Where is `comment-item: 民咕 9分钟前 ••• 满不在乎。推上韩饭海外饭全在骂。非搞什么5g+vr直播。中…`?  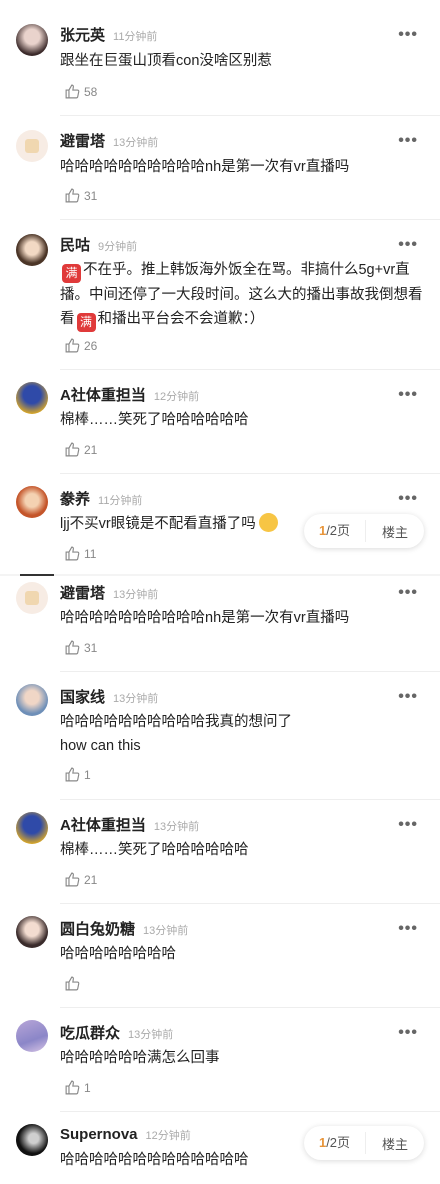 comment-item: 民咕 9分钟前 ••• 满不在乎。推上韩饭海外饭全在骂。非搞什么5g+vr直播。中… is located at coordinates (220, 295).